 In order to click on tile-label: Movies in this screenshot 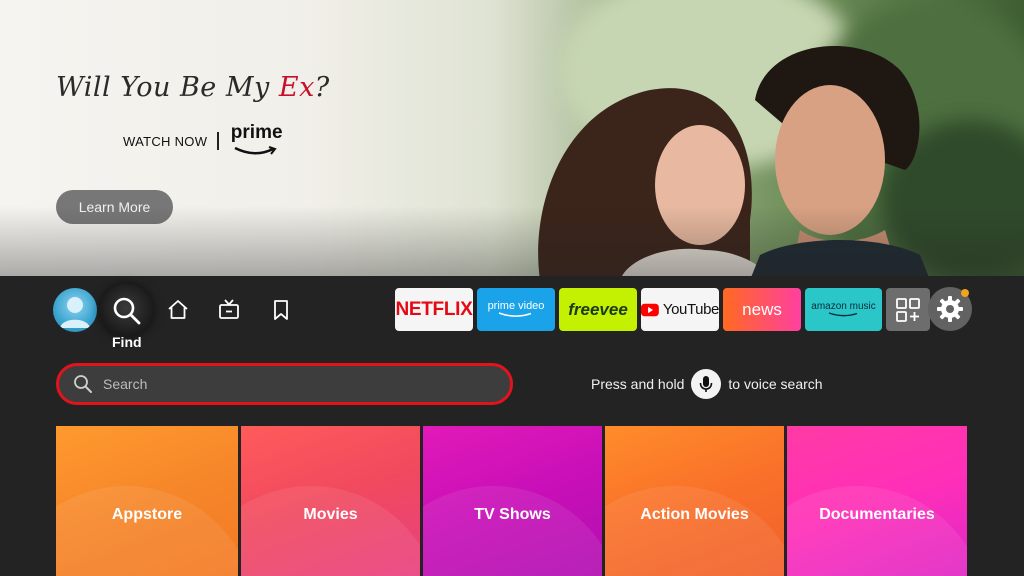, I will do `click(330, 514)`.